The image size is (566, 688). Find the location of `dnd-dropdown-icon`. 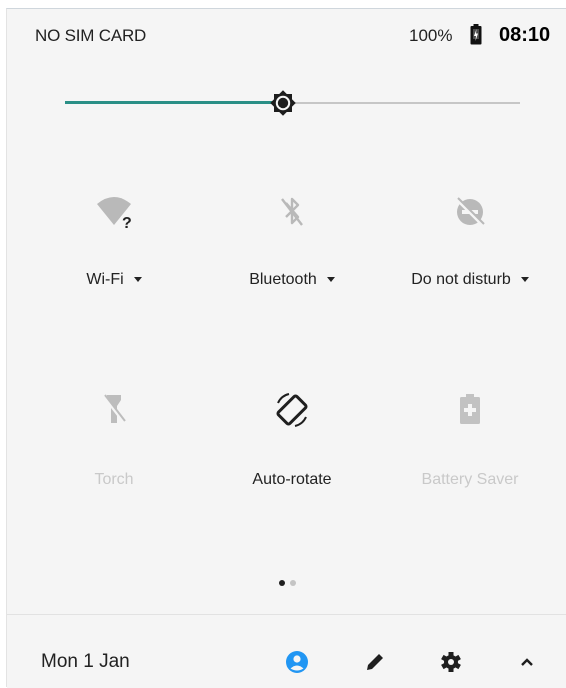

dnd-dropdown-icon is located at coordinates (524, 280).